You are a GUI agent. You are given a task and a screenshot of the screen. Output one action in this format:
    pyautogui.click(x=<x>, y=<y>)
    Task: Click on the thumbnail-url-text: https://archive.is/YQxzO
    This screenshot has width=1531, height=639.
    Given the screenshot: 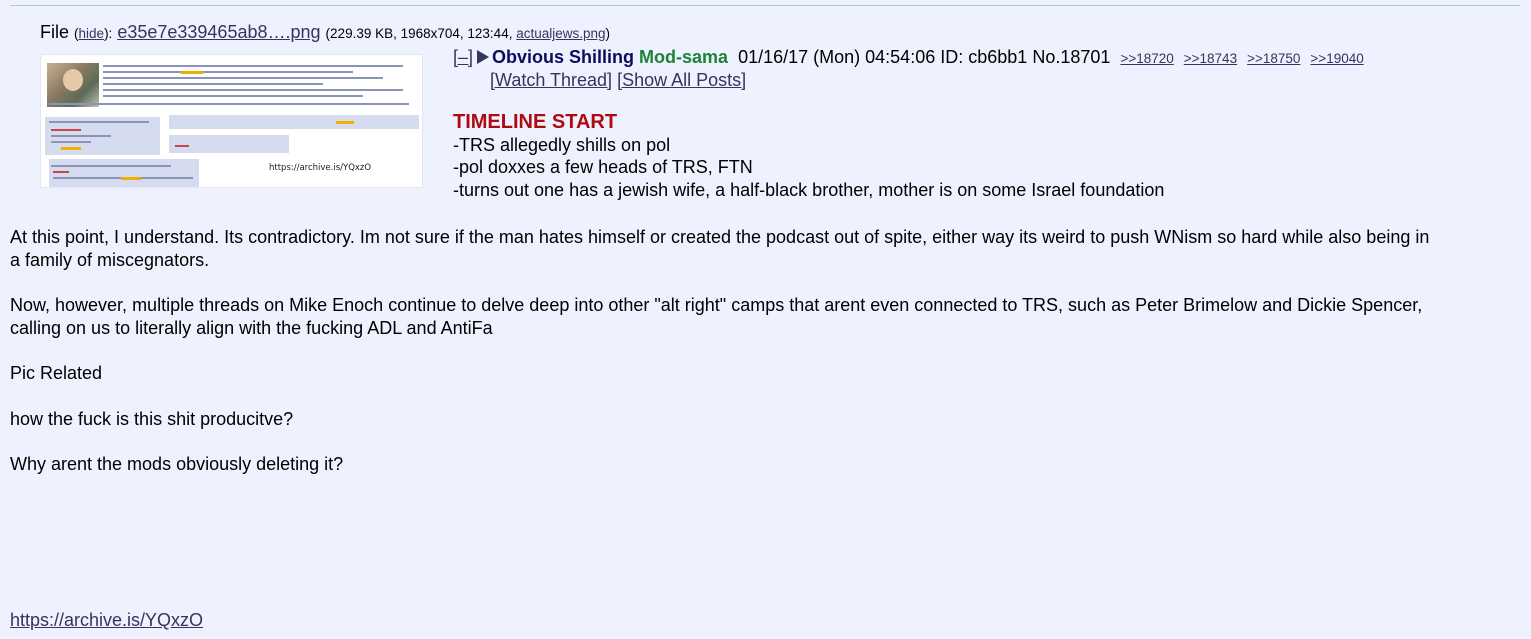 What is the action you would take?
    pyautogui.click(x=320, y=168)
    